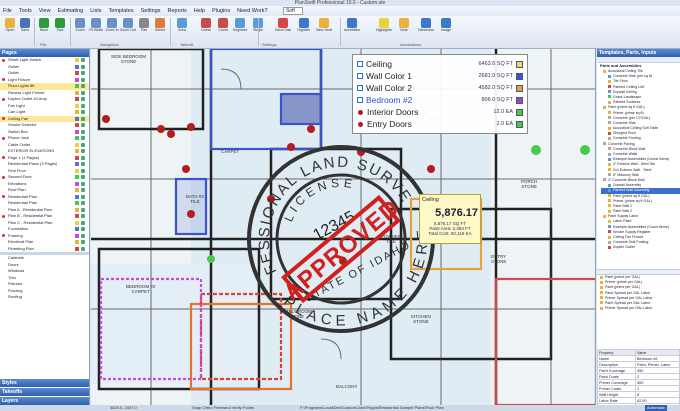 The image size is (680, 411). I want to click on pan-button: Pan, so click(144, 28).